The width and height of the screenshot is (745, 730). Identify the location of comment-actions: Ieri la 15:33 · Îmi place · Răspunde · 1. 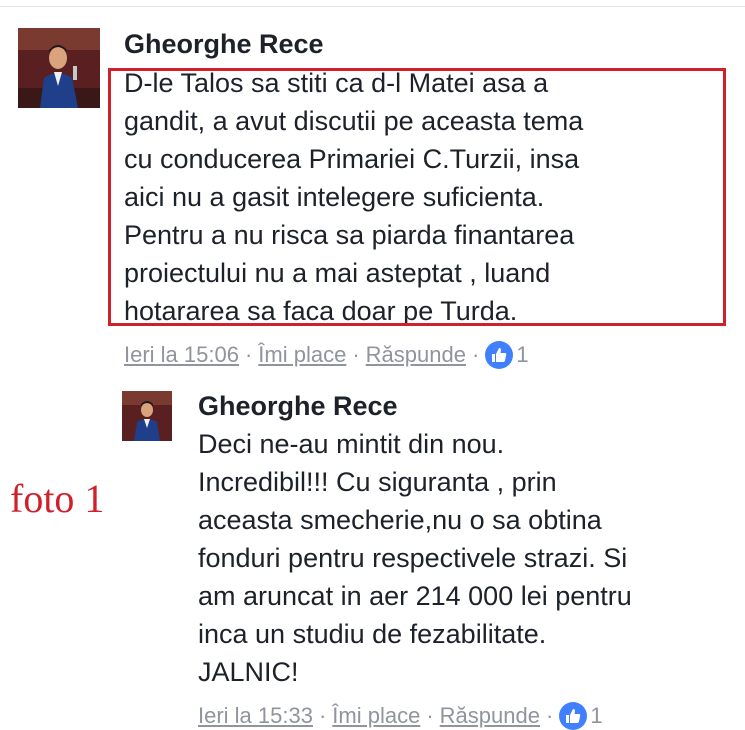
(400, 716).